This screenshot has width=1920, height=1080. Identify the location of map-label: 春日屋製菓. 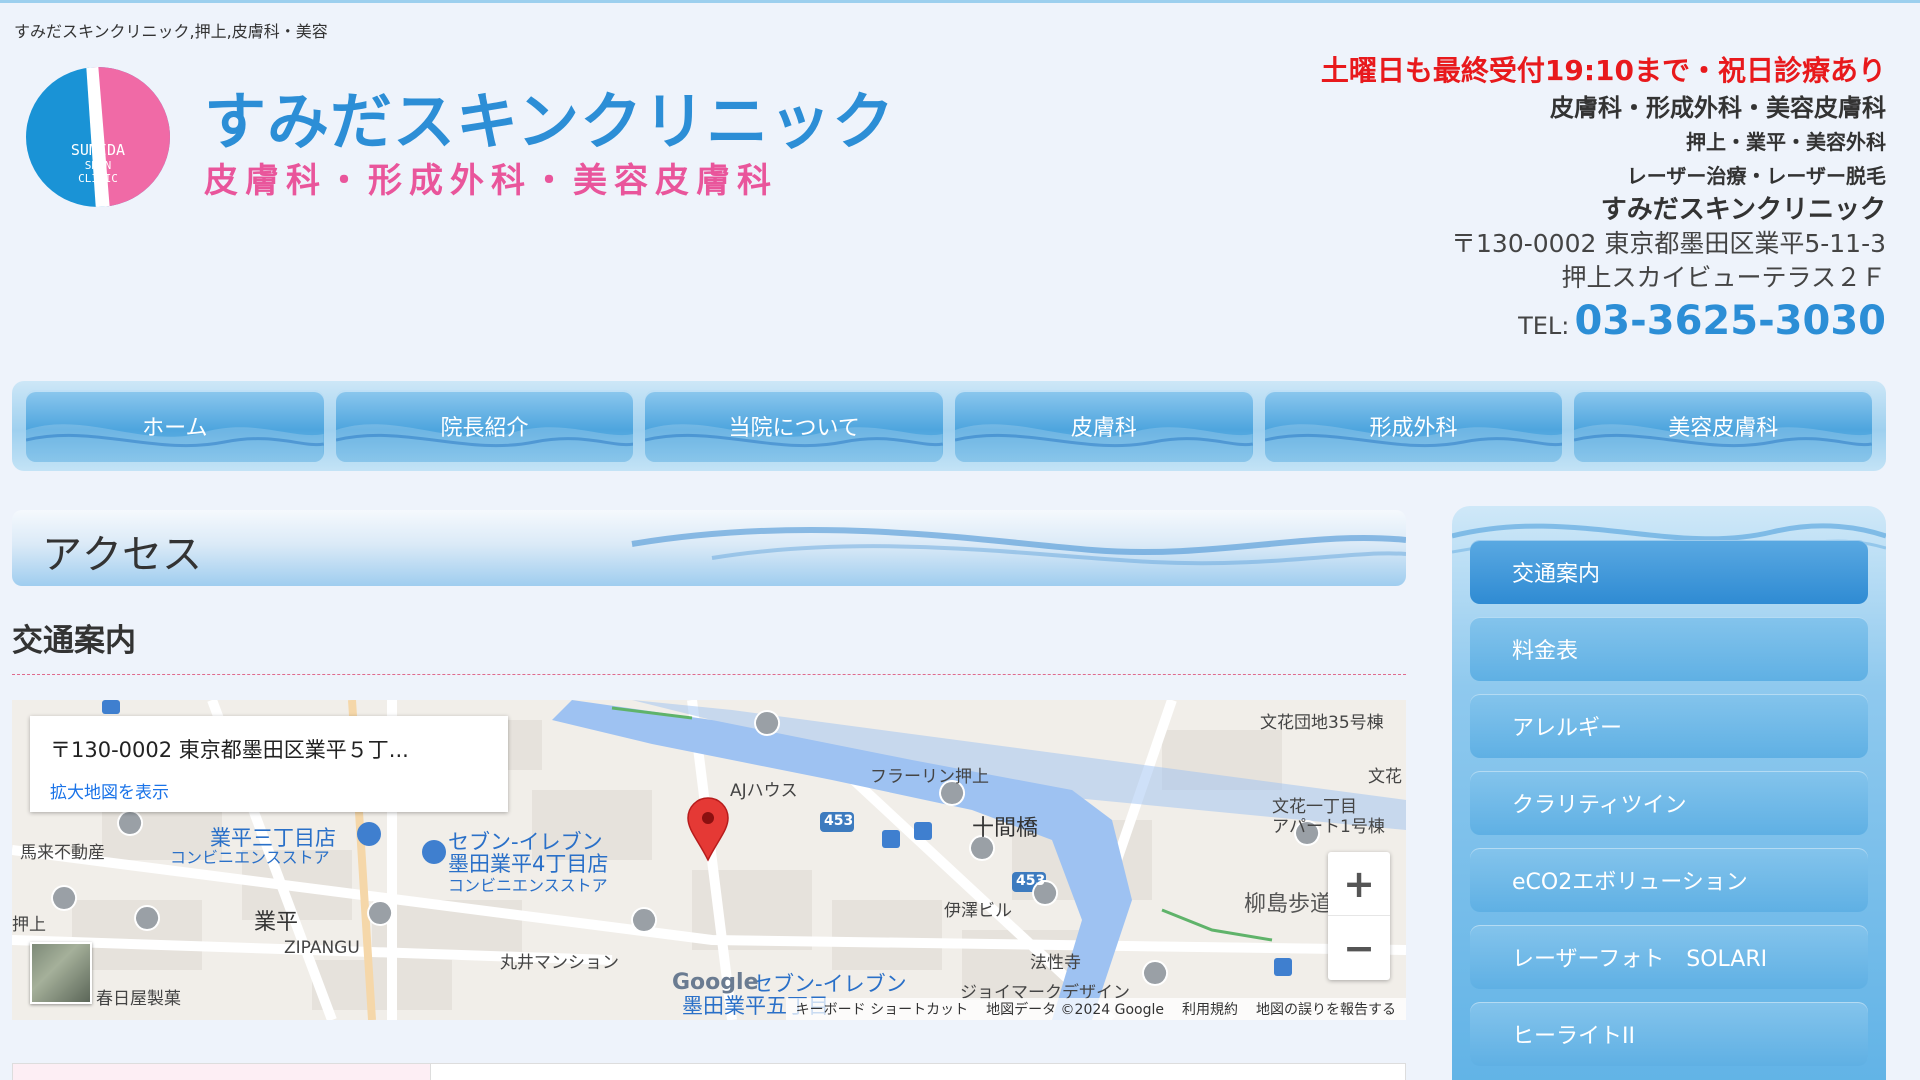
(138, 999).